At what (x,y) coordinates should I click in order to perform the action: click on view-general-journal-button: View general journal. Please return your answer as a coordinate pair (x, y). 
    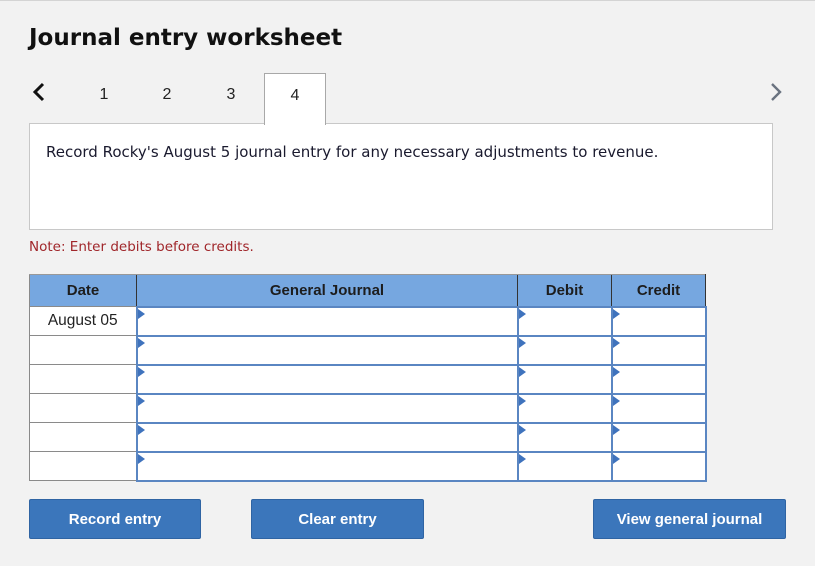
    Looking at the image, I should click on (689, 519).